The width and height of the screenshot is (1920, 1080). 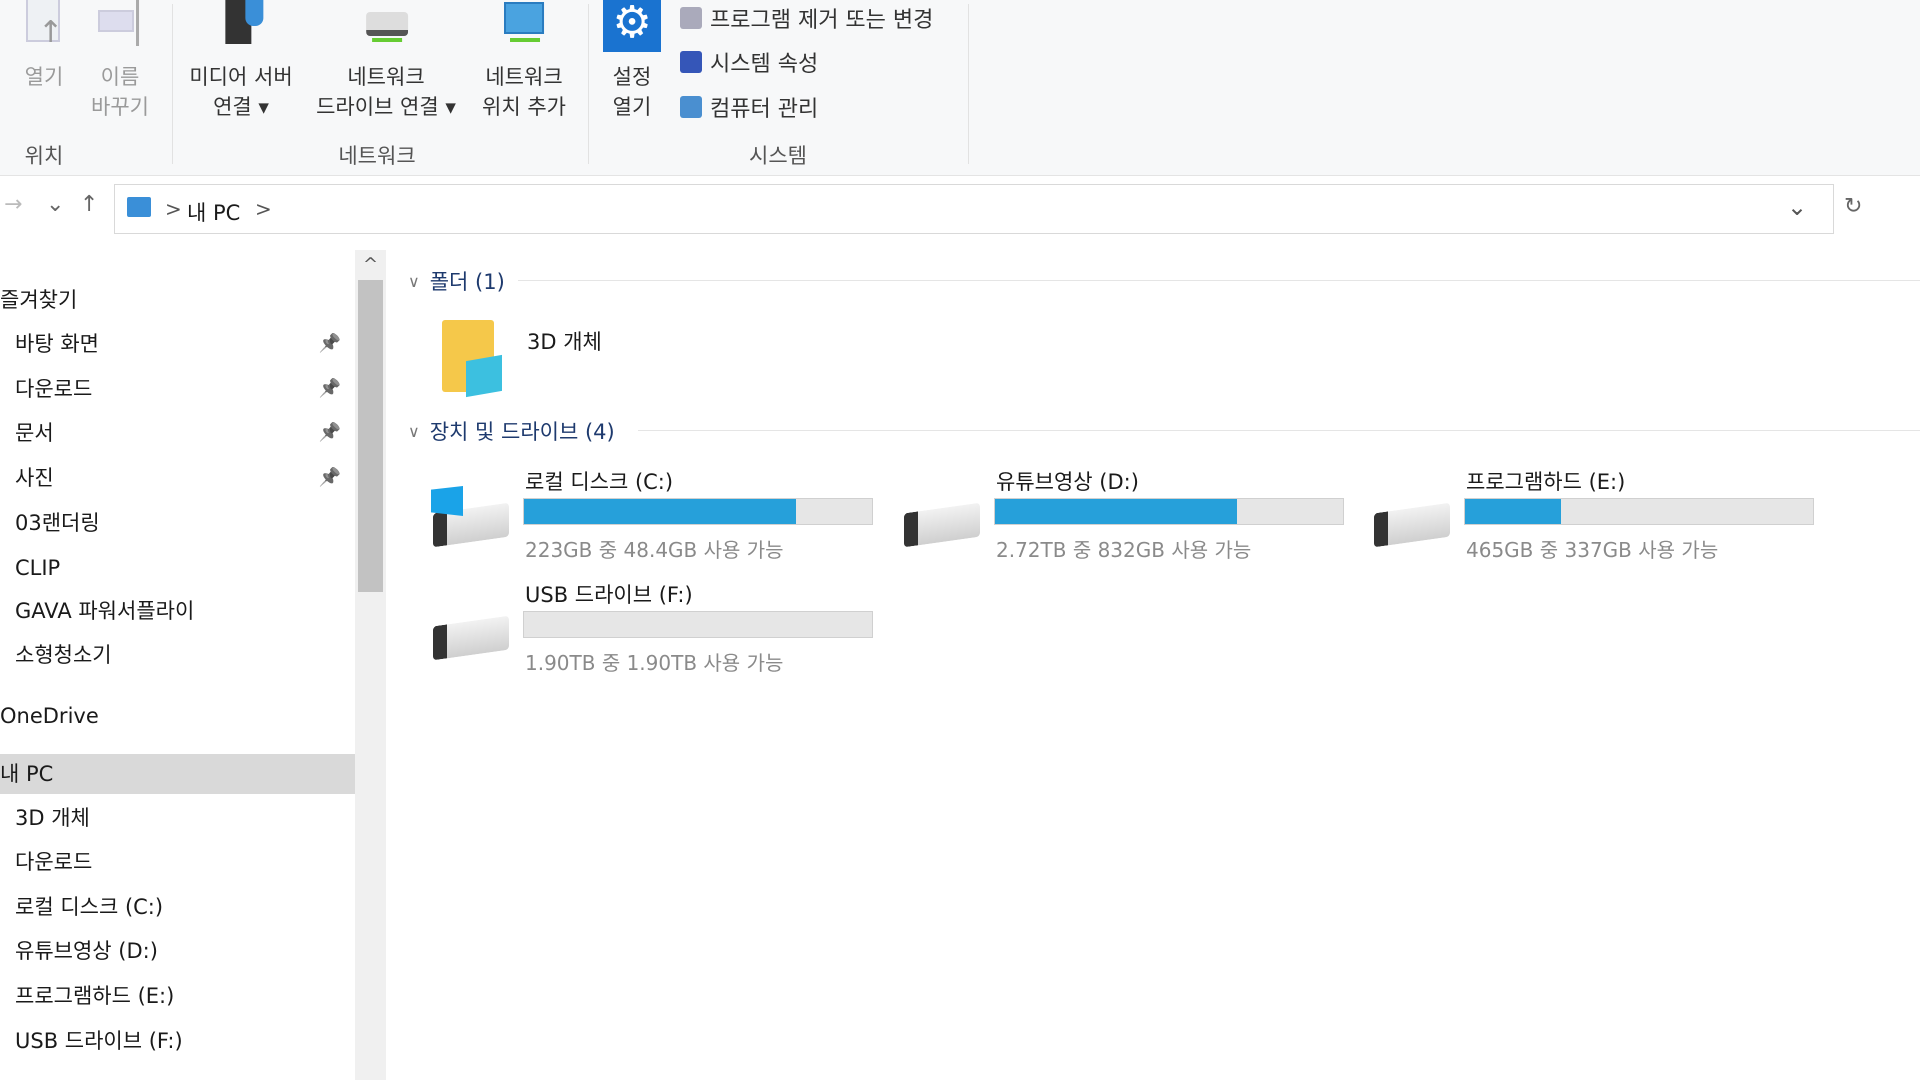 What do you see at coordinates (1164, 431) in the screenshot?
I see `drives-section-header: ∨ 장치 및 드라이브 (4)` at bounding box center [1164, 431].